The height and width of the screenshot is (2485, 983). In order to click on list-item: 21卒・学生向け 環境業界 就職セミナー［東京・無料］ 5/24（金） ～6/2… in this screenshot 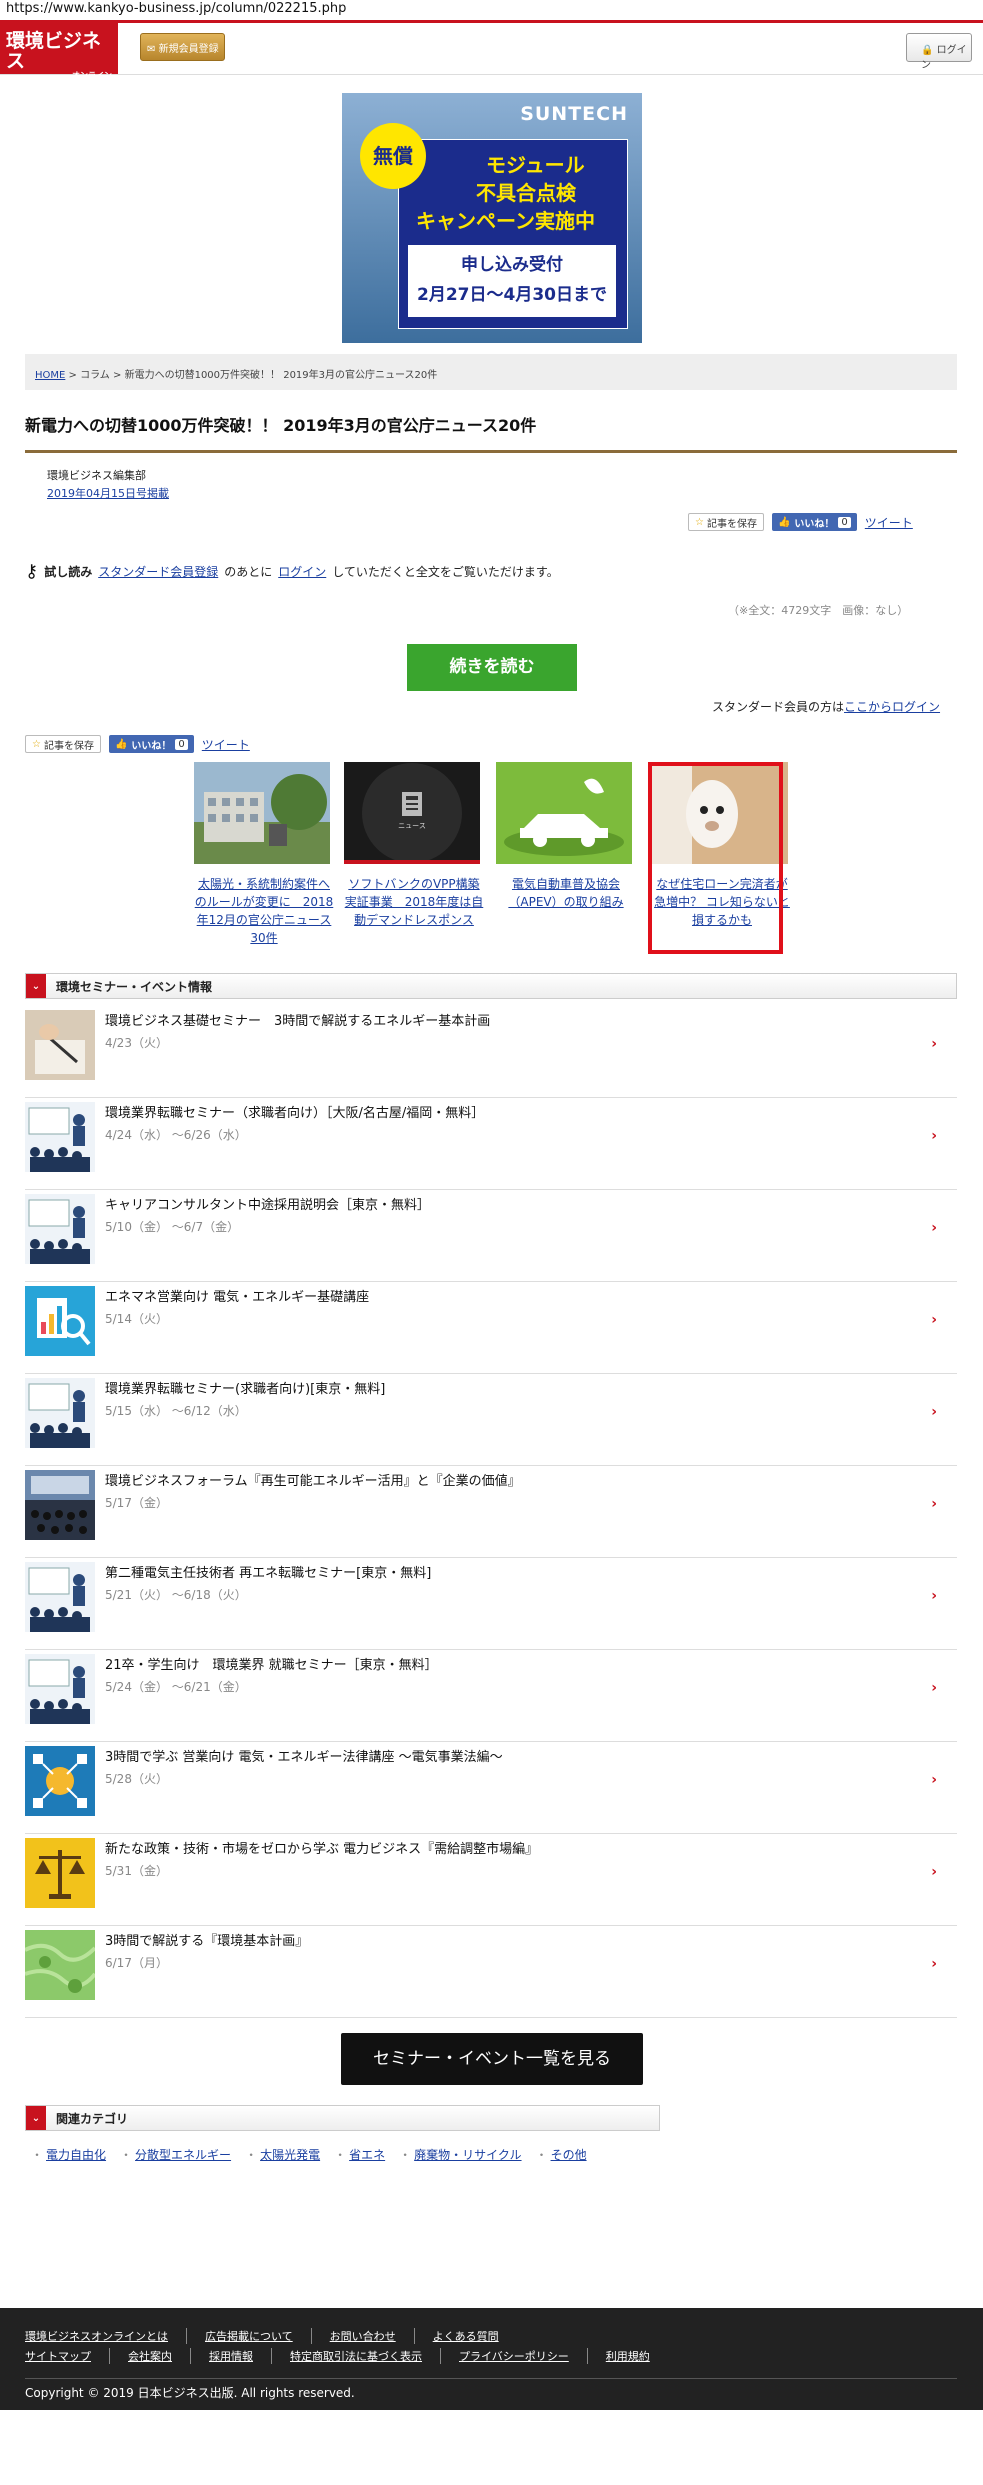, I will do `click(491, 1696)`.